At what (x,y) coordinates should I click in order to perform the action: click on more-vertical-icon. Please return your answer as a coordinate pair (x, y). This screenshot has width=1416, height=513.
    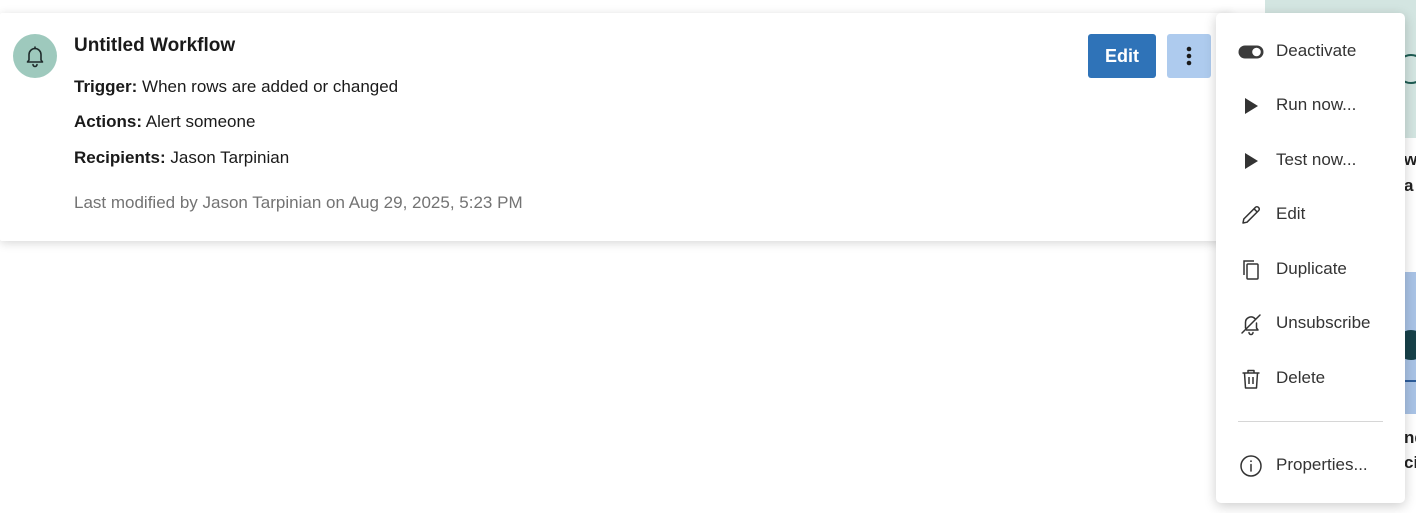
    Looking at the image, I should click on (1189, 56).